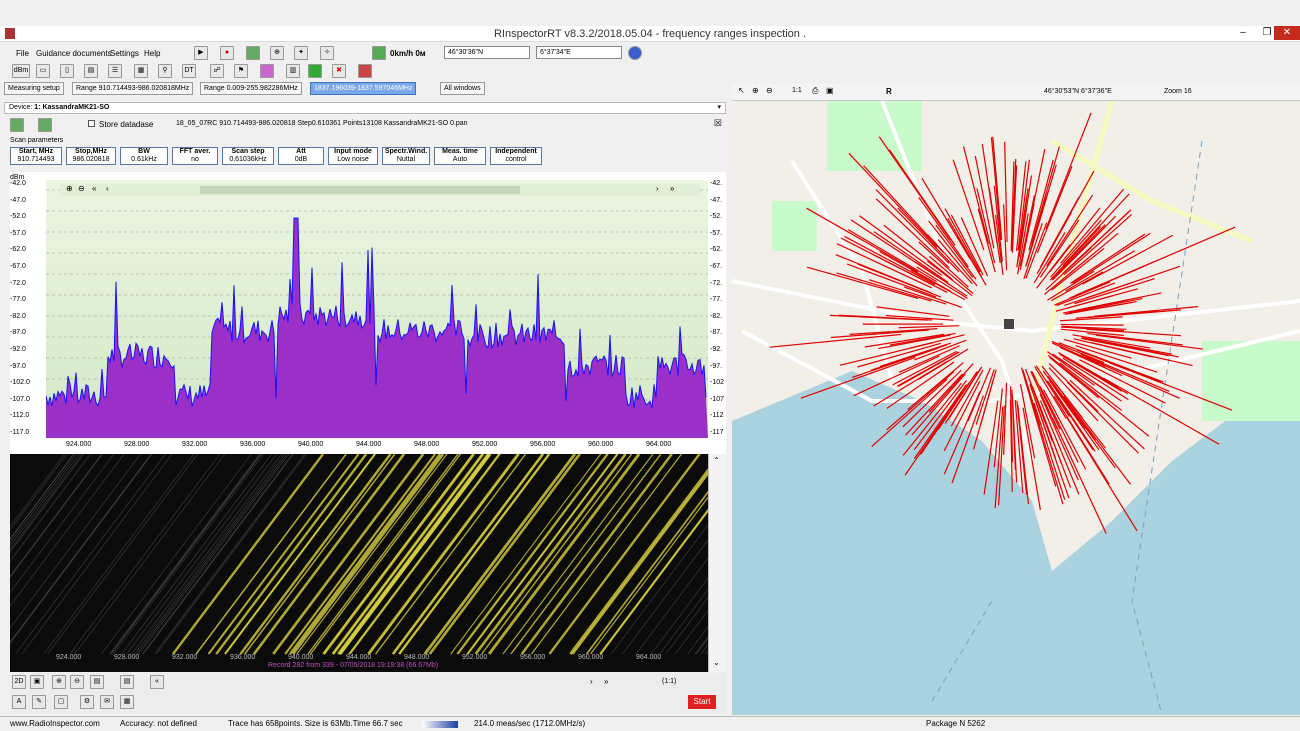  What do you see at coordinates (36, 156) in the screenshot?
I see `scan-param: Start, MHz 910.714493` at bounding box center [36, 156].